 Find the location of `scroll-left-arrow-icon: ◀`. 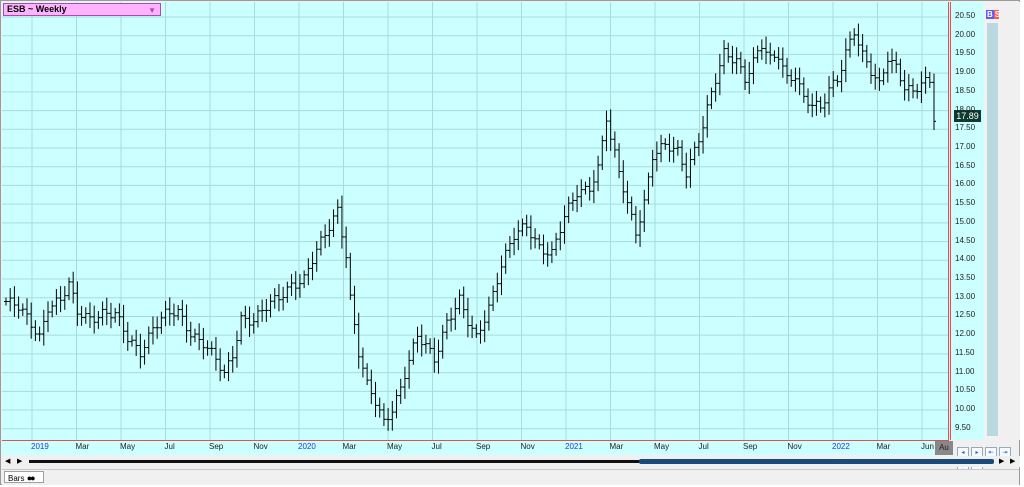

scroll-left-arrow-icon: ◀ is located at coordinates (7, 461).